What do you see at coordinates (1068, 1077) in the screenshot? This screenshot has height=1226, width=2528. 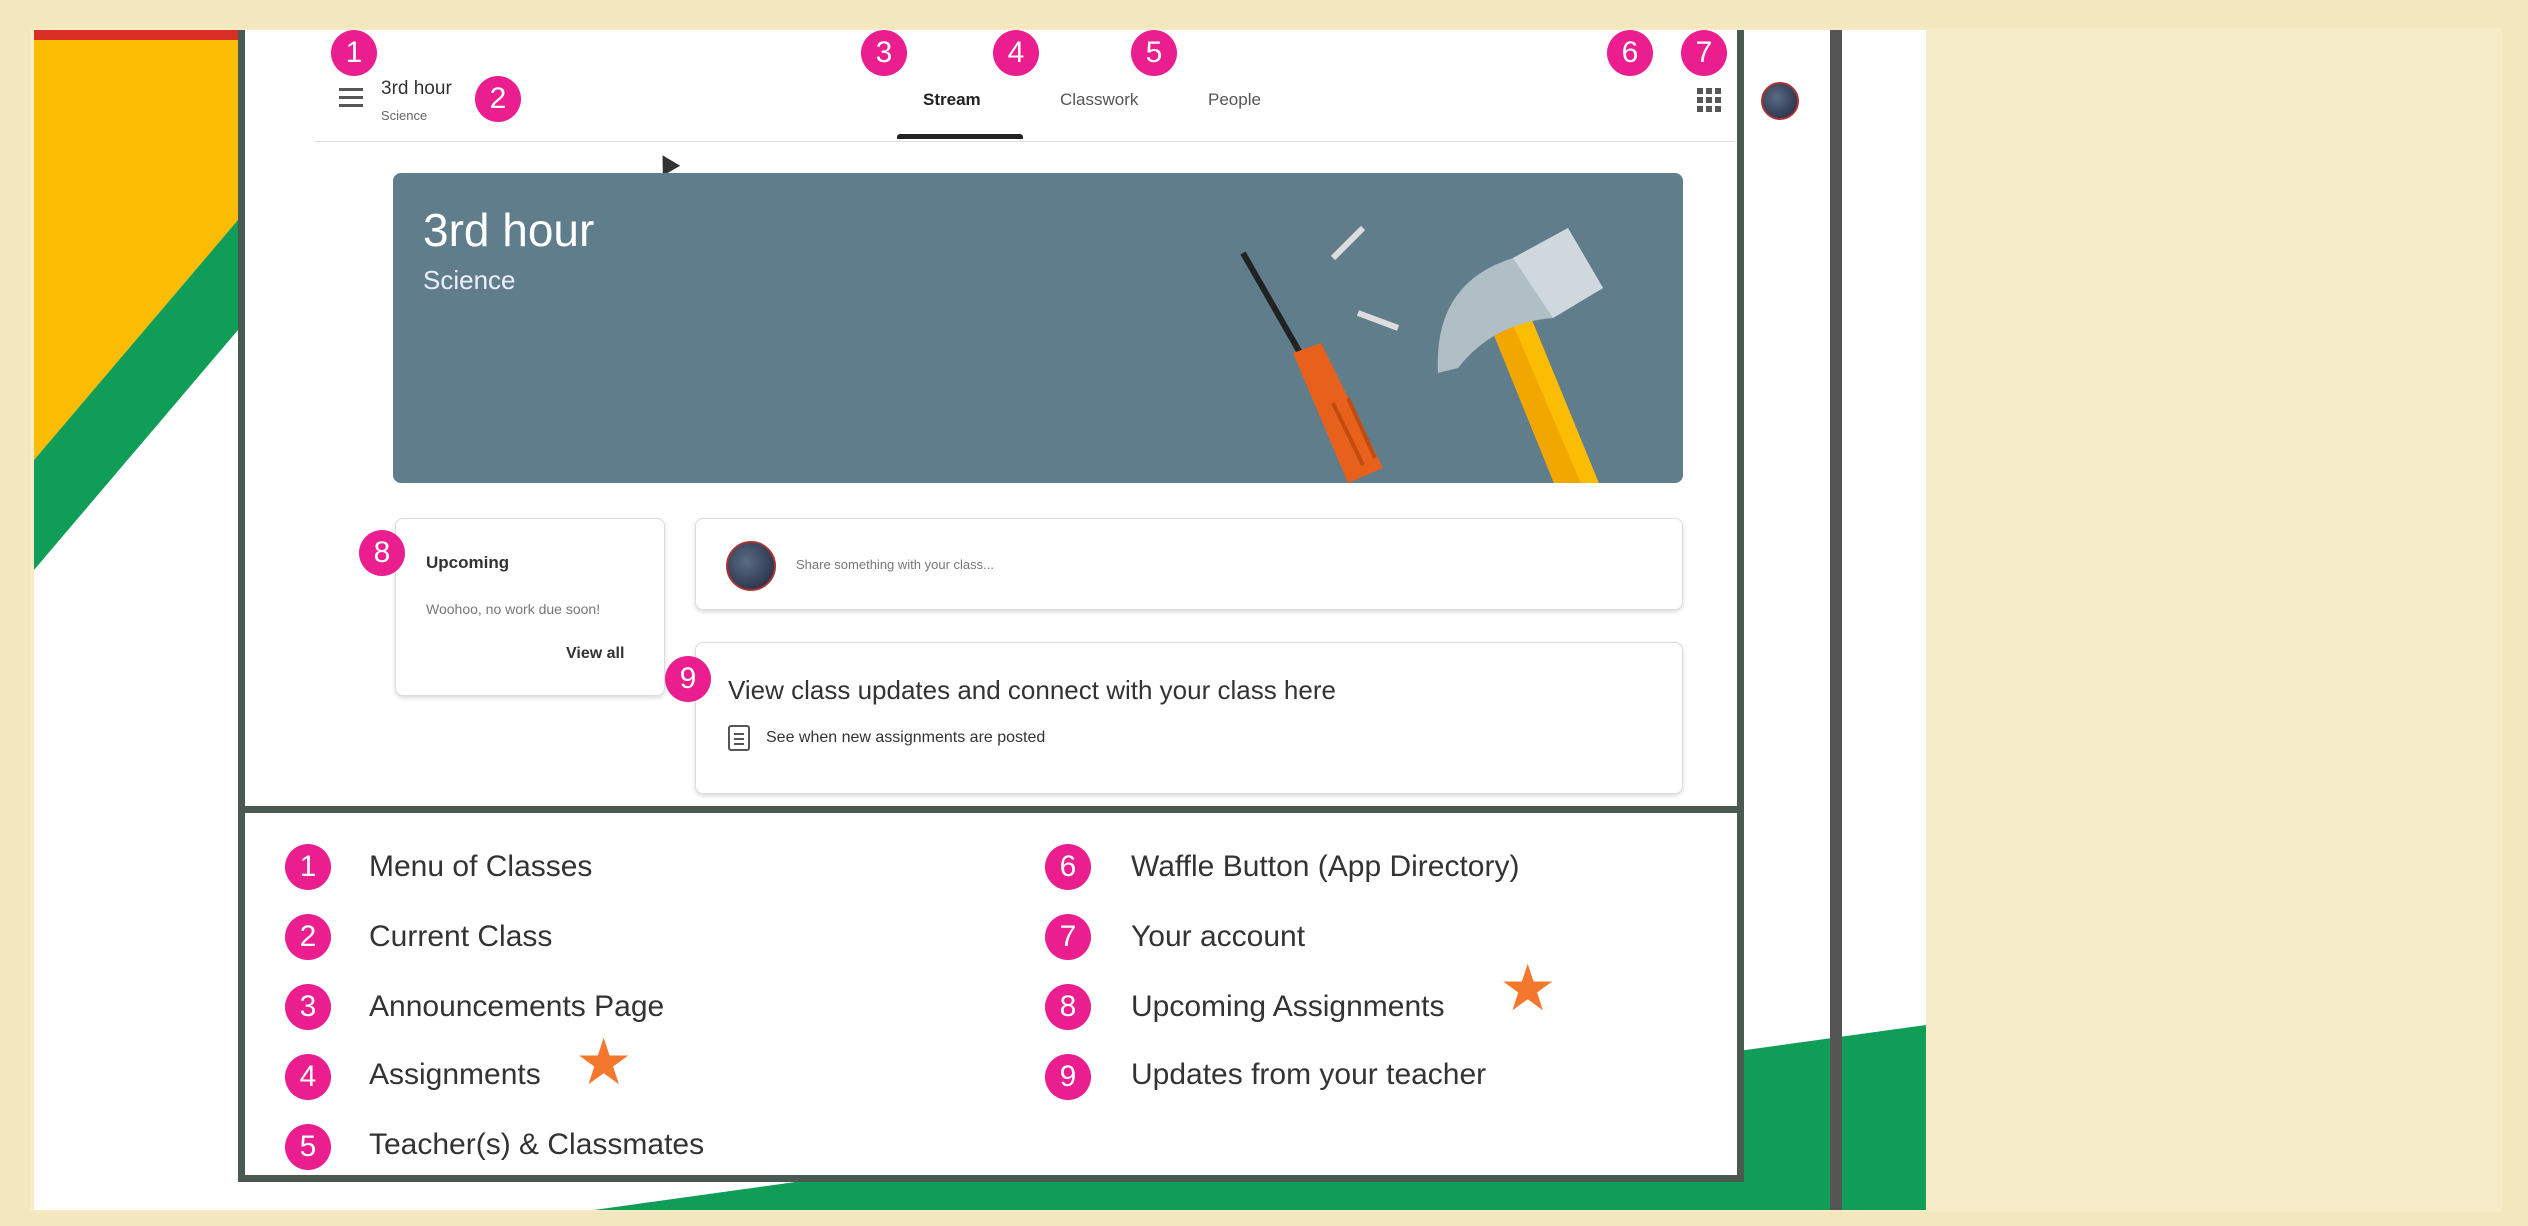 I see `legend-badge-9: 9` at bounding box center [1068, 1077].